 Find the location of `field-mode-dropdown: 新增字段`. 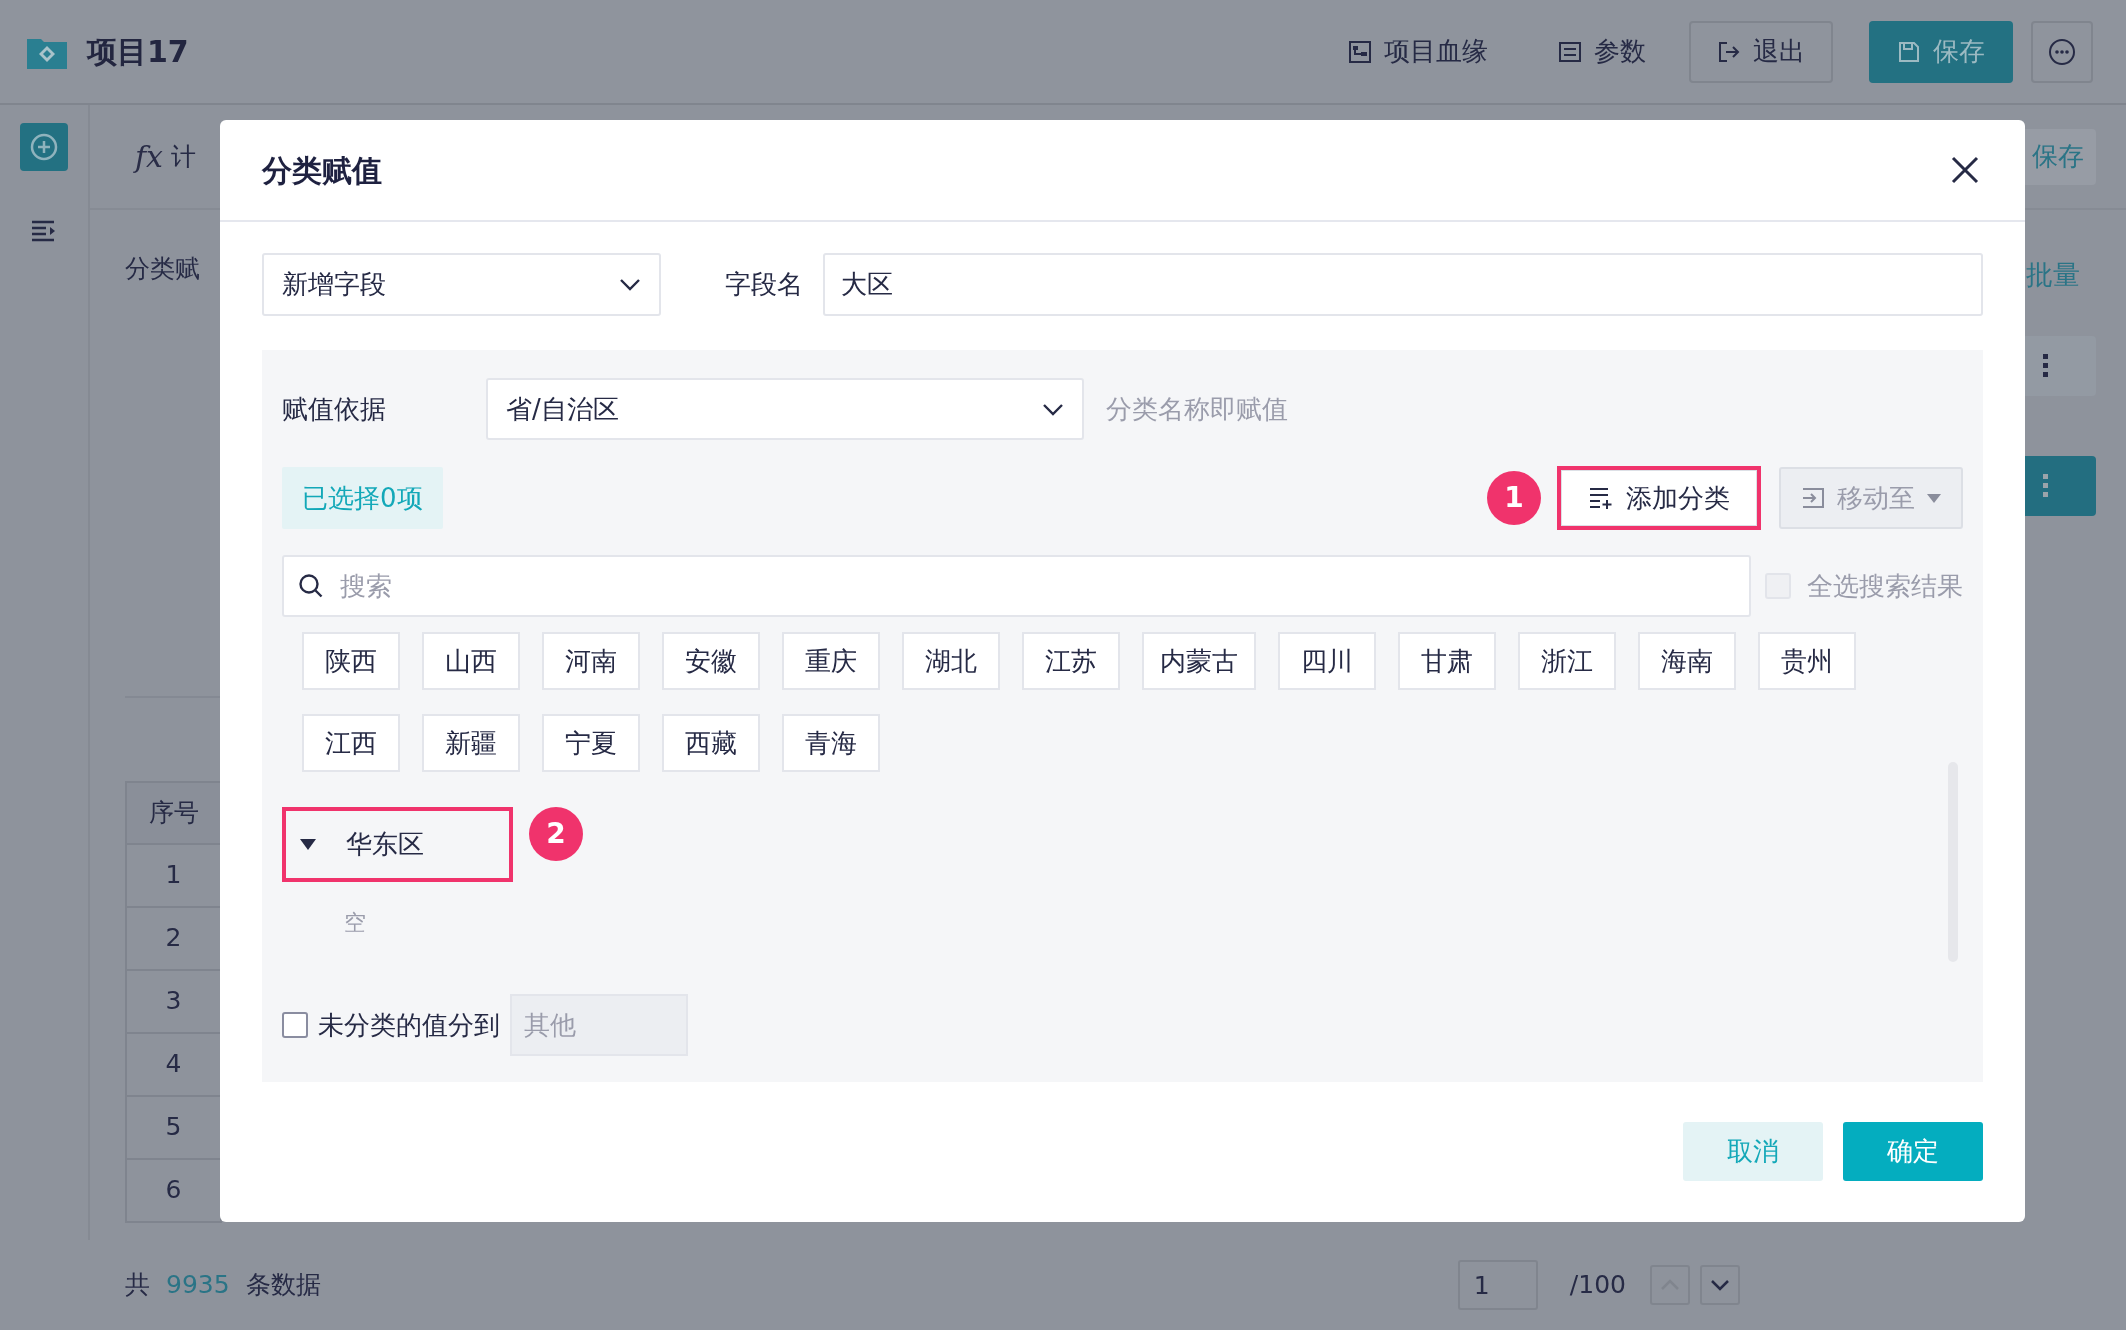

field-mode-dropdown: 新增字段 is located at coordinates (461, 284).